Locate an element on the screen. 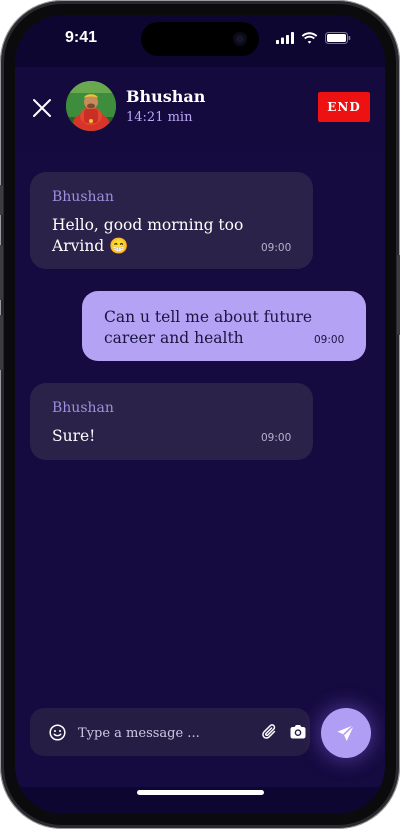  message-input is located at coordinates (159, 733).